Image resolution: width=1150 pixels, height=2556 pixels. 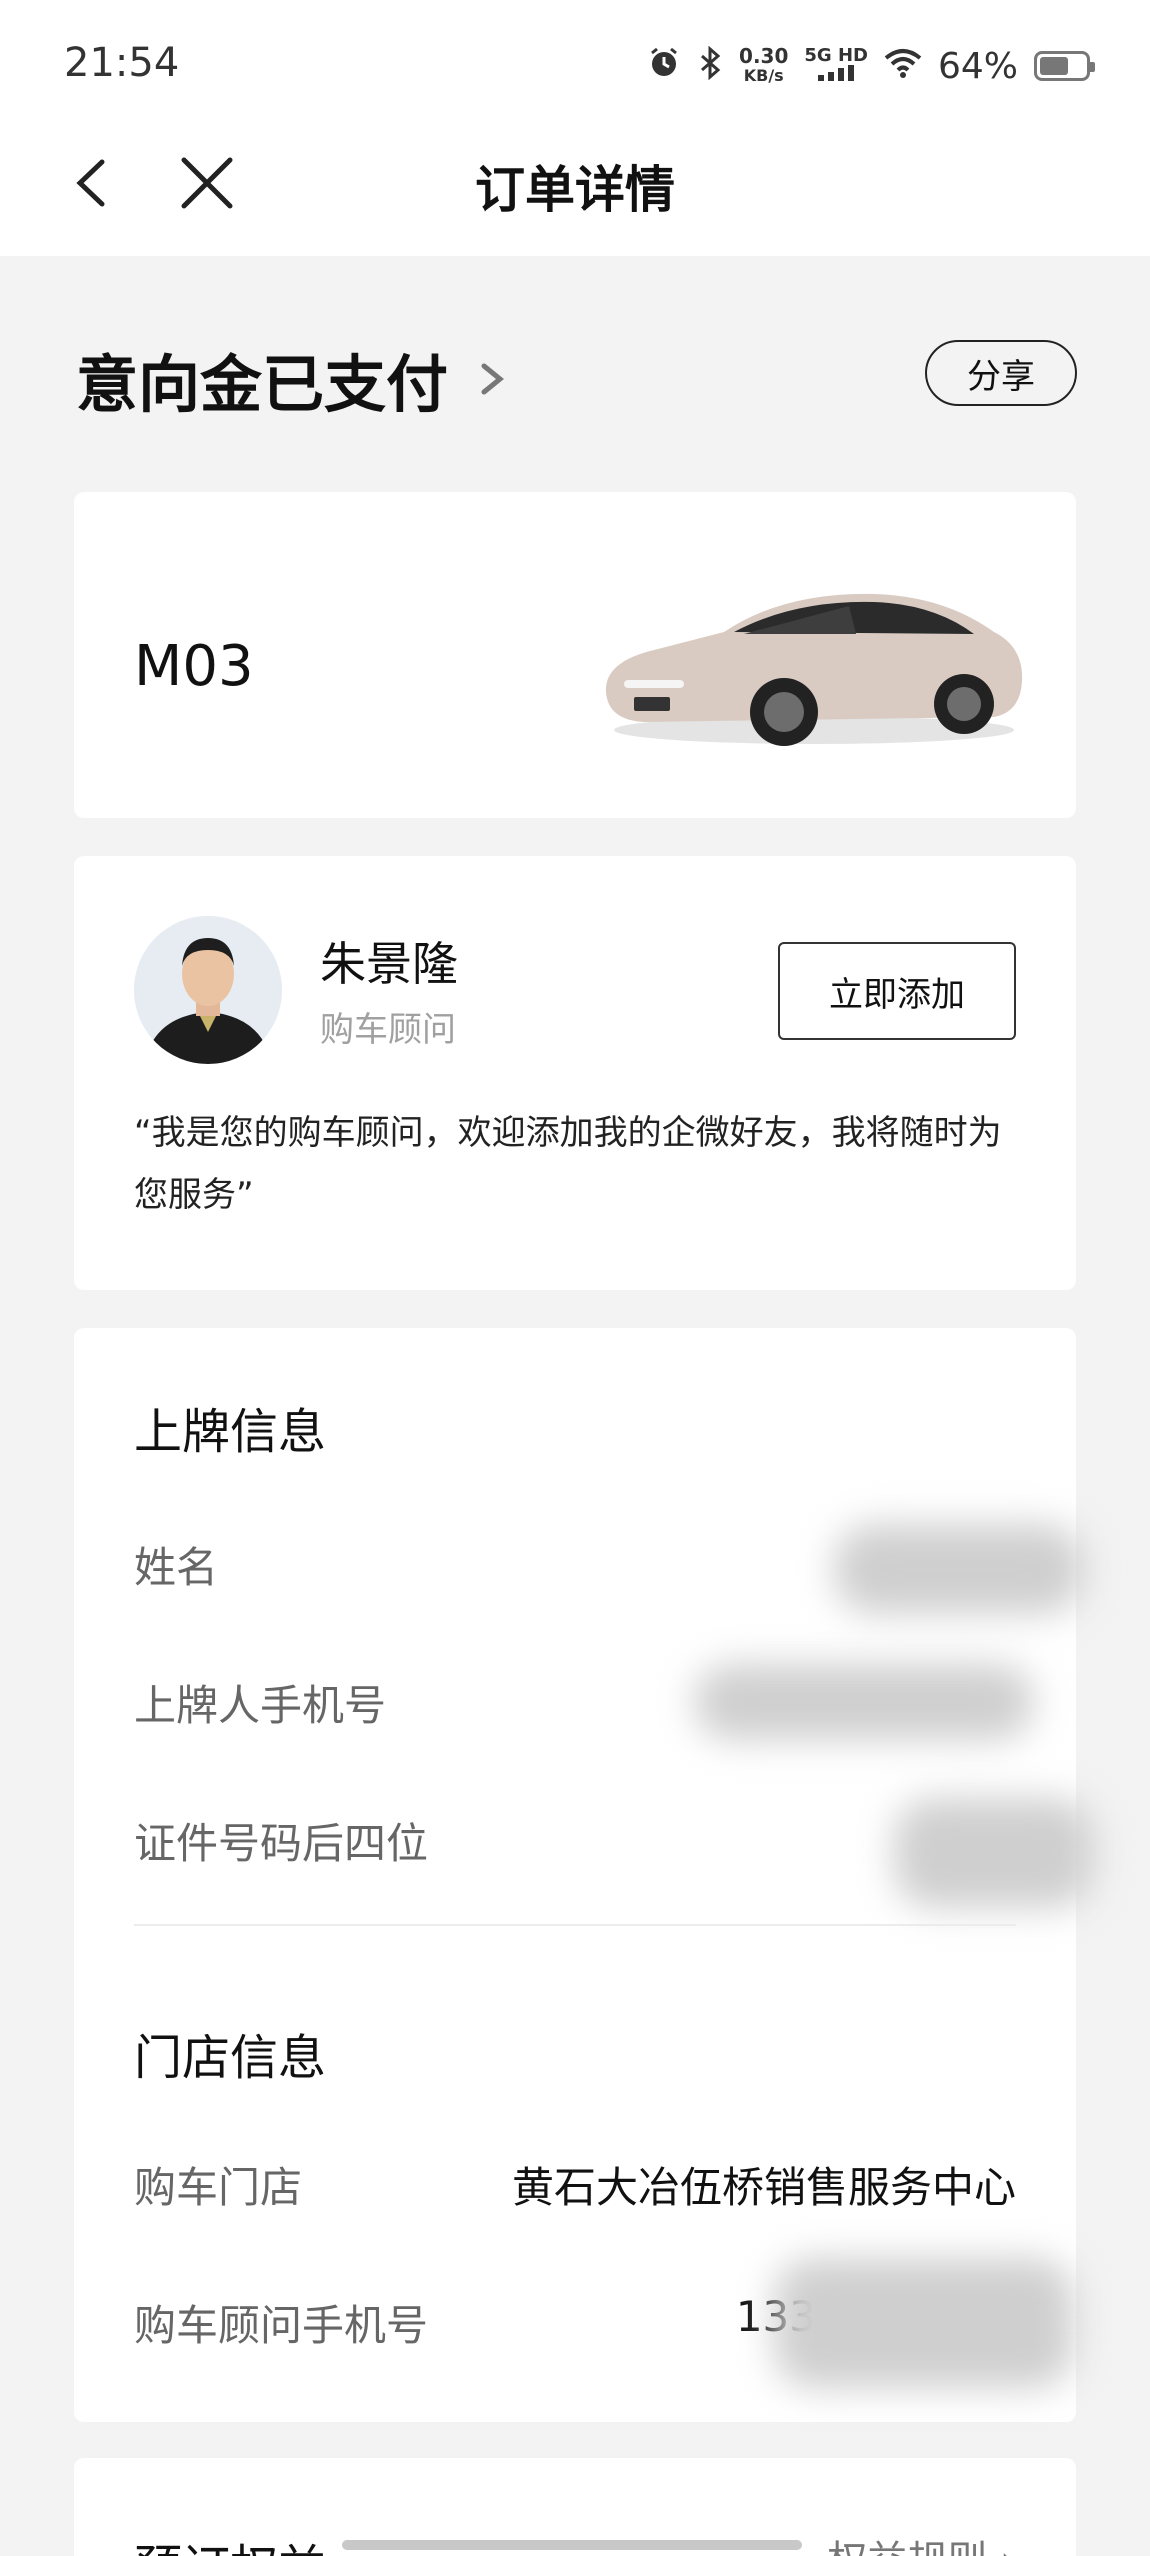 What do you see at coordinates (572, 2545) in the screenshot?
I see `home-indicator` at bounding box center [572, 2545].